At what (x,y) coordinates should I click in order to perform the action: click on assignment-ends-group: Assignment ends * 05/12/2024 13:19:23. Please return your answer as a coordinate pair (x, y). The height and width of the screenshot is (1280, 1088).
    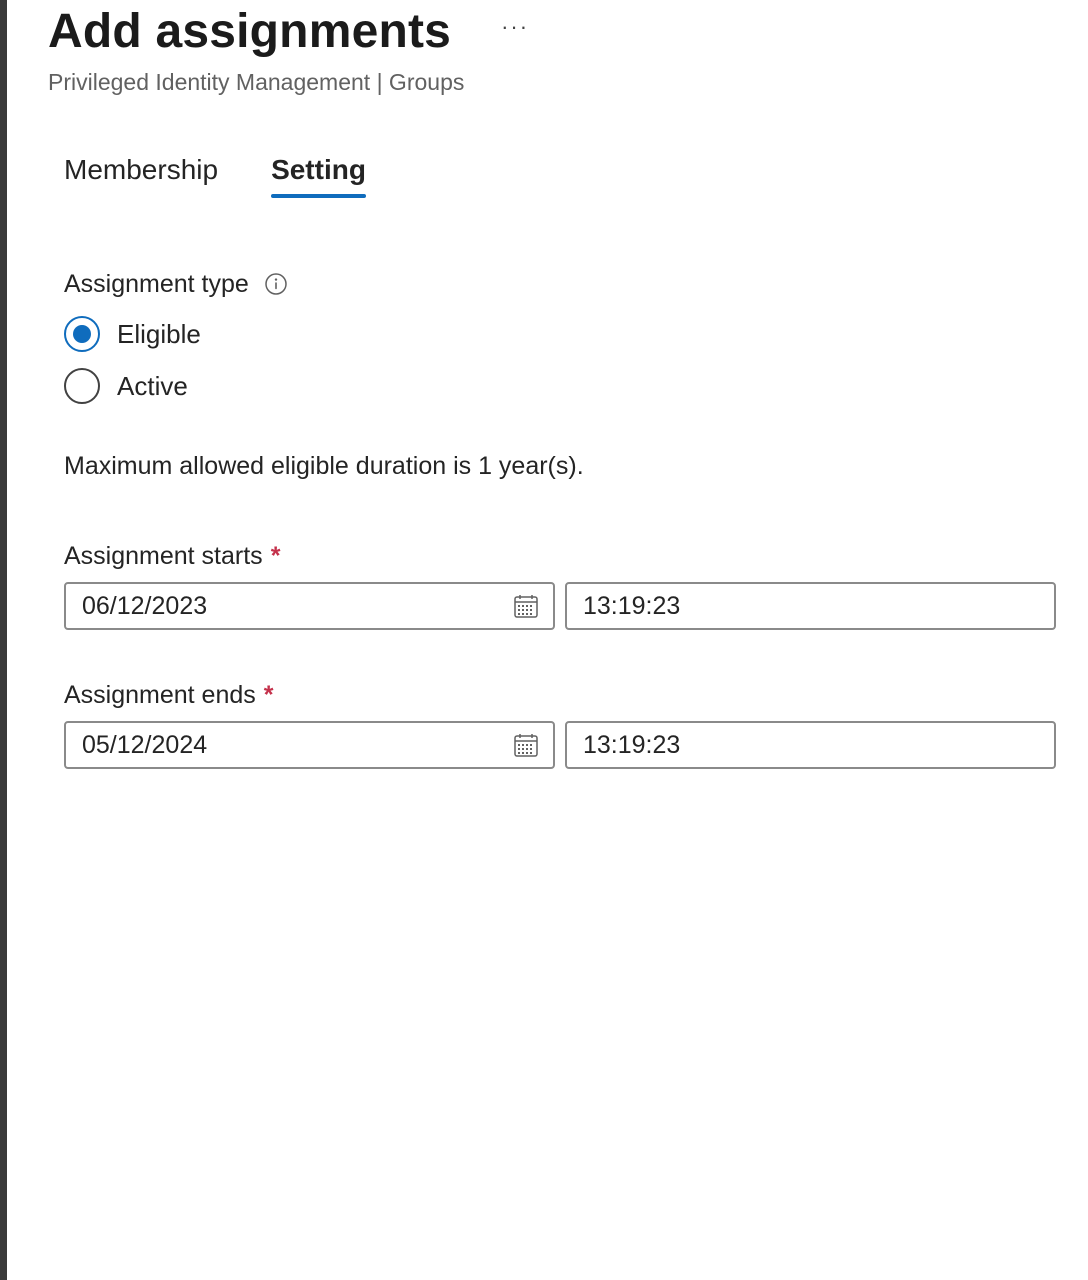
    Looking at the image, I should click on (560, 724).